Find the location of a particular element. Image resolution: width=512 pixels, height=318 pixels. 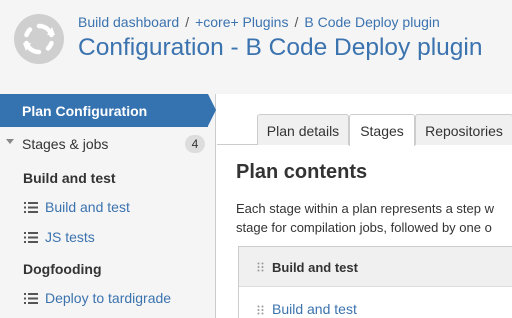

stage-group-heading: Dogfooding is located at coordinates (62, 269).